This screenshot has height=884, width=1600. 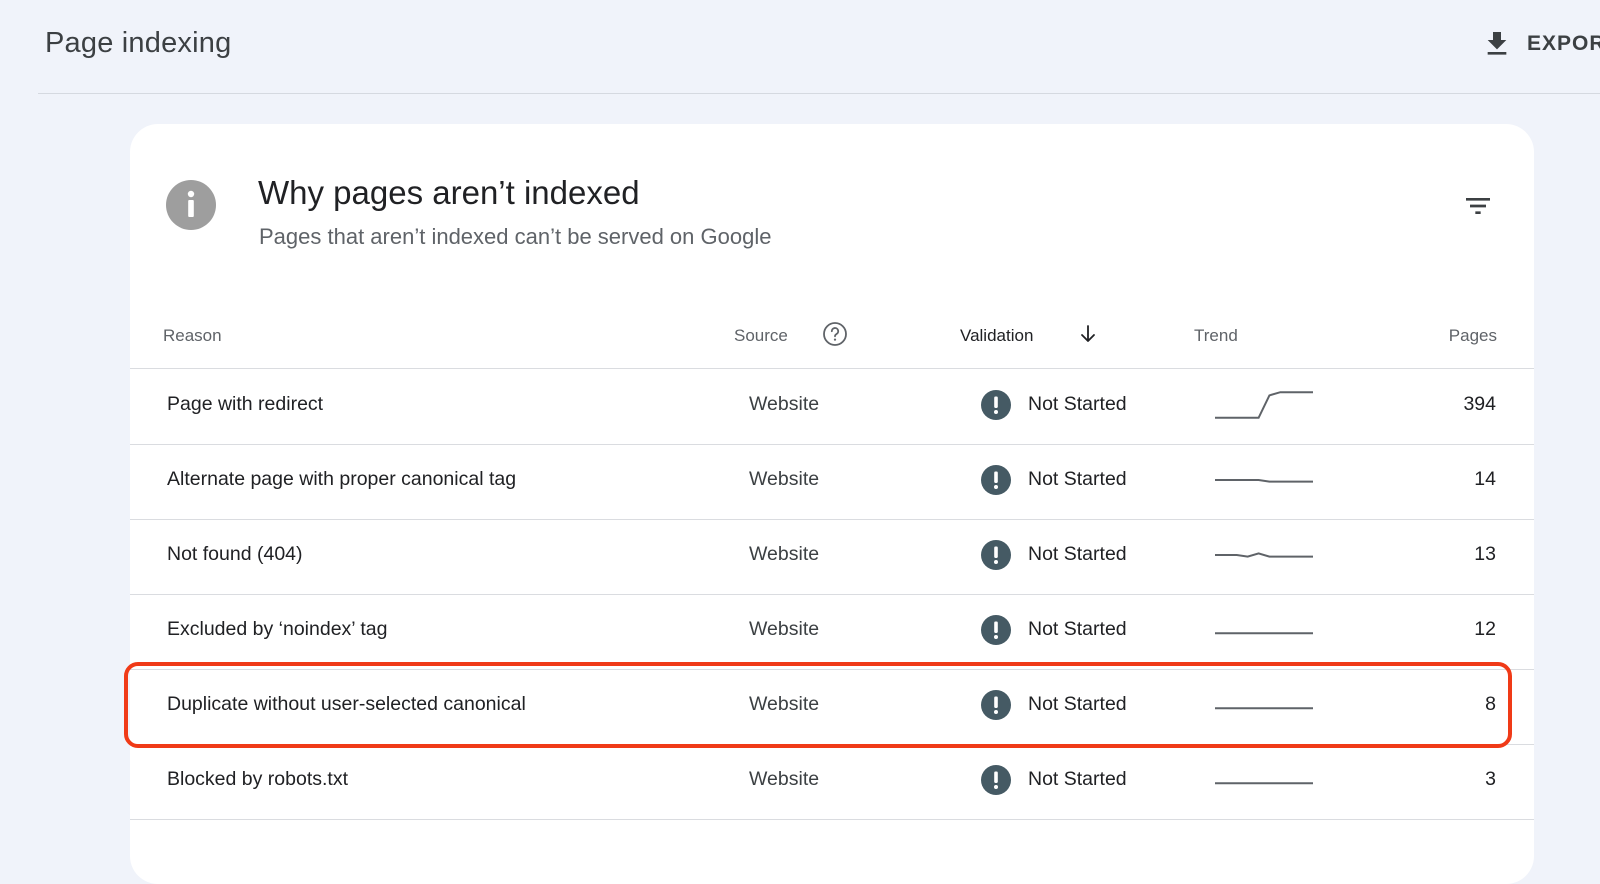 I want to click on reason-cell: Excluded by ‘noindex’ tag, so click(x=277, y=629).